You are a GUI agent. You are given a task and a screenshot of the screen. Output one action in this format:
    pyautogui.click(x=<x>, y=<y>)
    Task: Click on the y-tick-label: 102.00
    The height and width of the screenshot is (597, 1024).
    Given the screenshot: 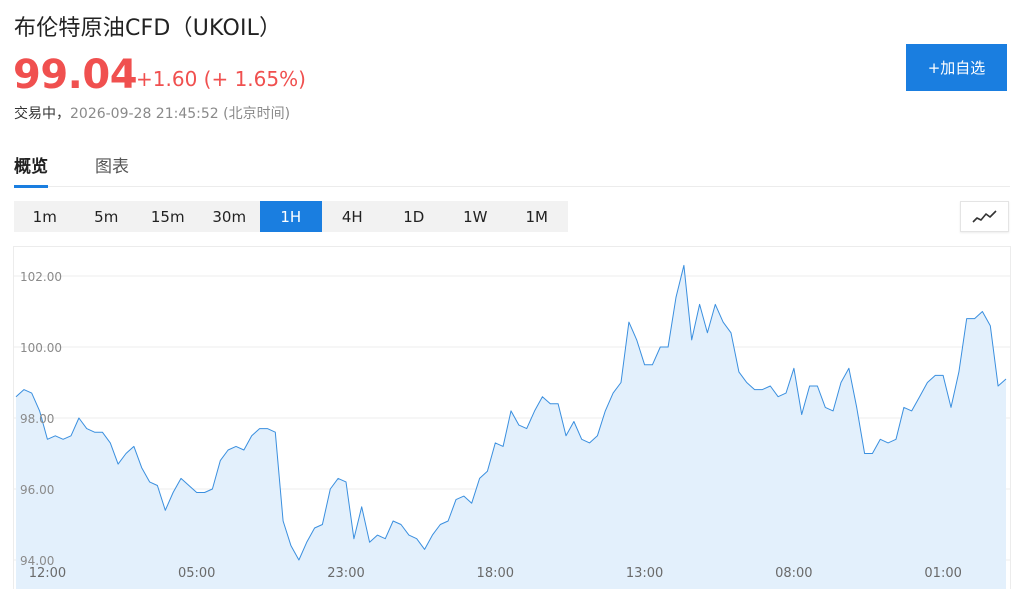 What is the action you would take?
    pyautogui.click(x=41, y=277)
    